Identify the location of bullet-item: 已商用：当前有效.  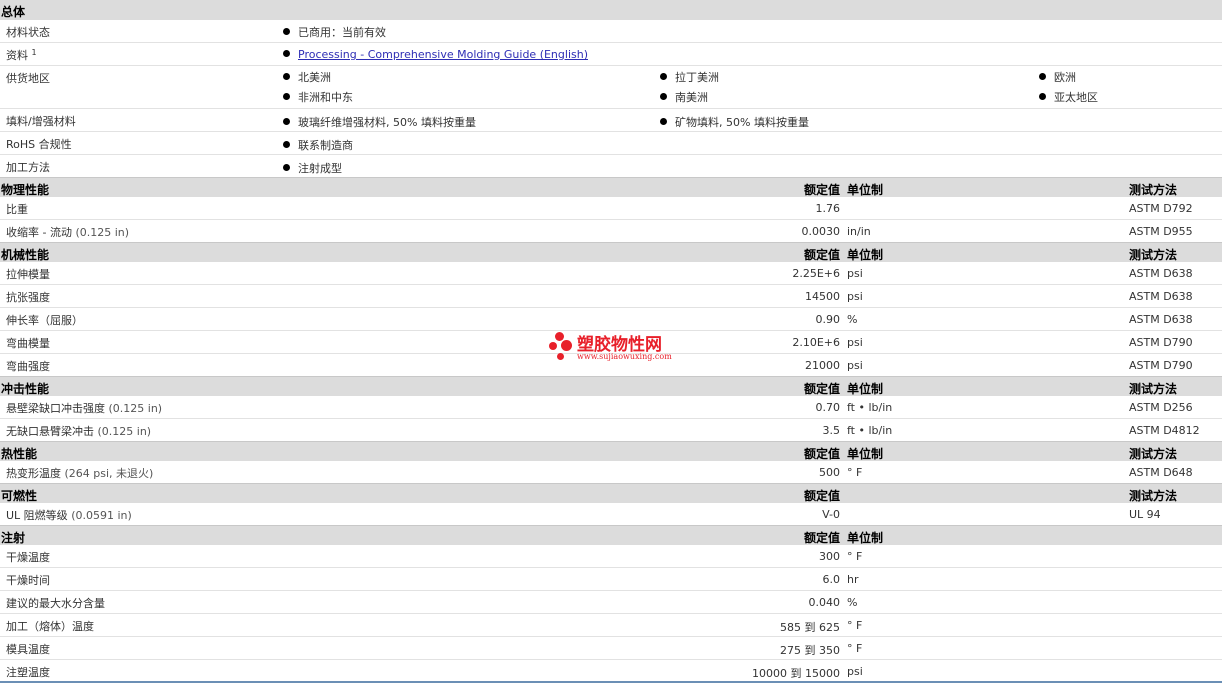
(334, 32).